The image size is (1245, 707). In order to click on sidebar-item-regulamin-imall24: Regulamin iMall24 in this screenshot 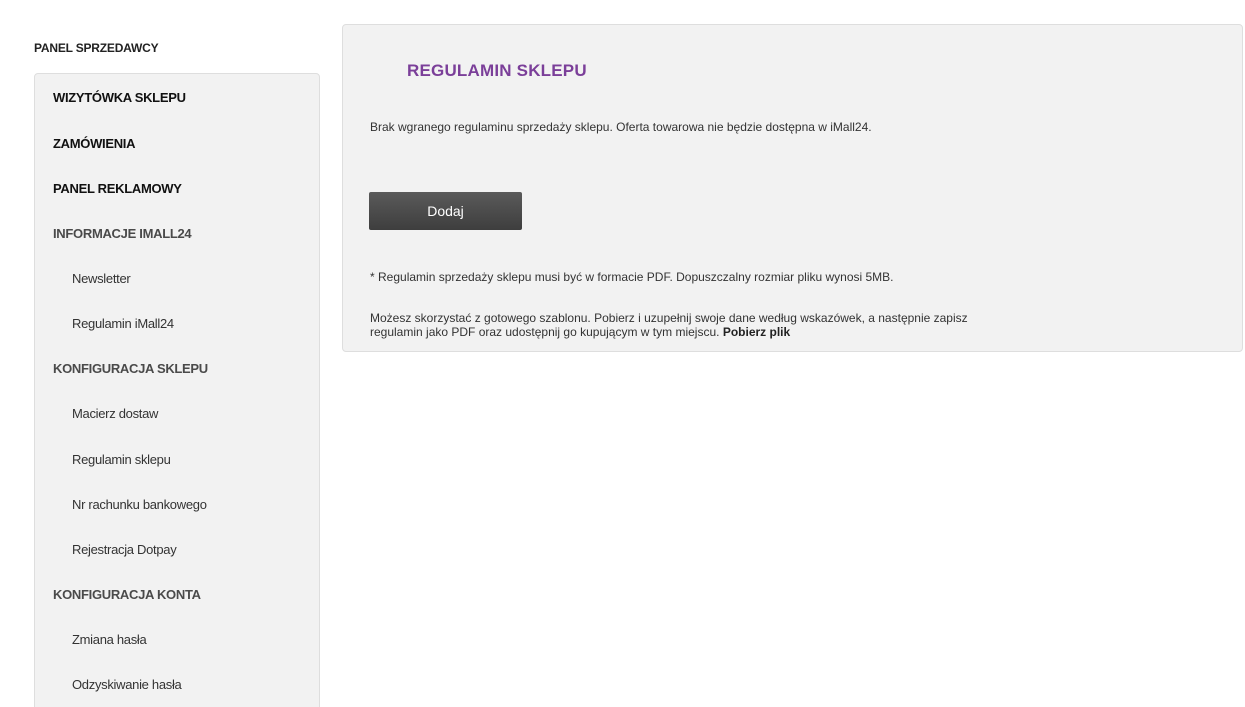, I will do `click(123, 323)`.